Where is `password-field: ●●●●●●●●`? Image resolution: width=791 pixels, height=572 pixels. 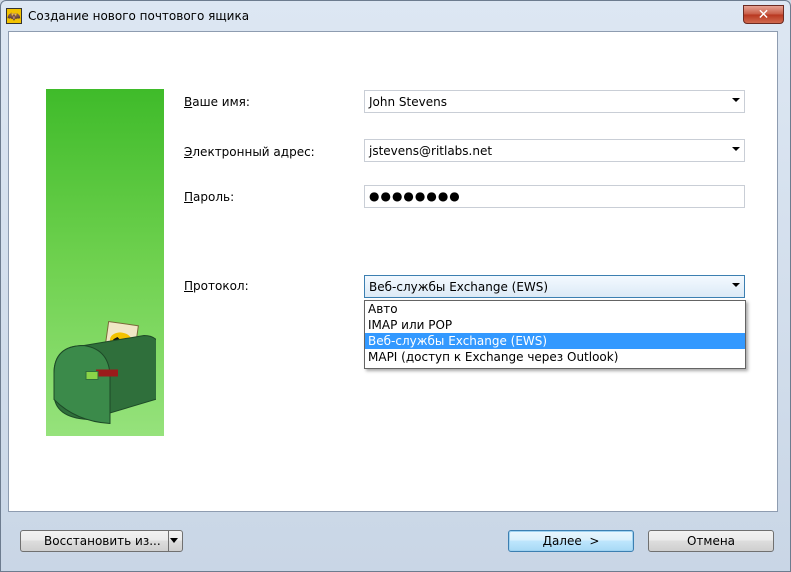
password-field: ●●●●●●●● is located at coordinates (554, 196).